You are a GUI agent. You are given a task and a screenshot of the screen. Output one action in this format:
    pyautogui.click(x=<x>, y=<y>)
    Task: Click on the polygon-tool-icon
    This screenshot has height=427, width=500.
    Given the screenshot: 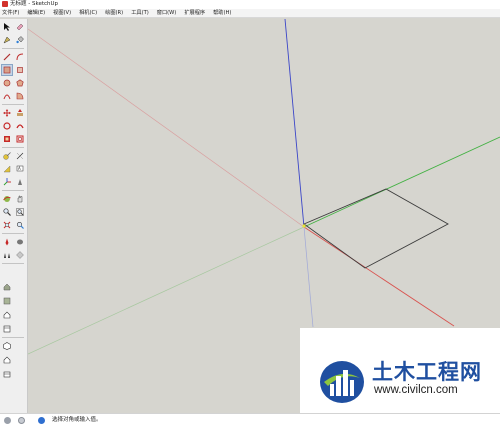 What is the action you would take?
    pyautogui.click(x=20, y=83)
    